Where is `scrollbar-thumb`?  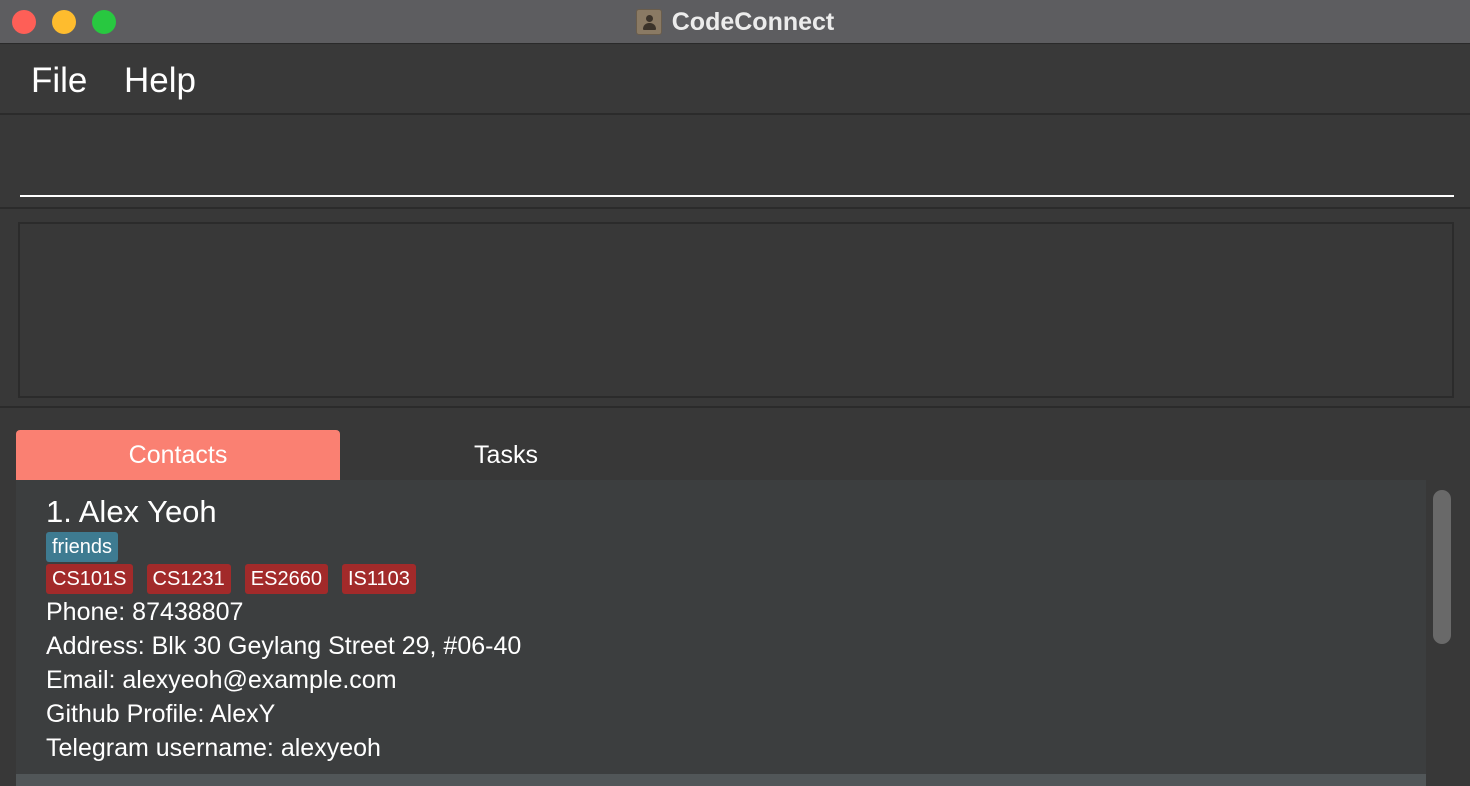 scrollbar-thumb is located at coordinates (1442, 567).